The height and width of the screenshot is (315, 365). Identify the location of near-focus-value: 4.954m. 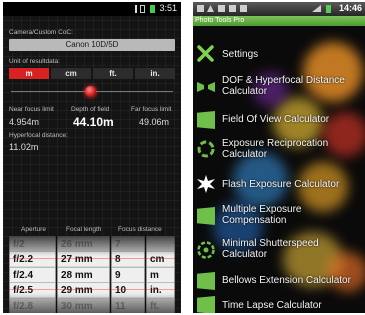
(24, 122).